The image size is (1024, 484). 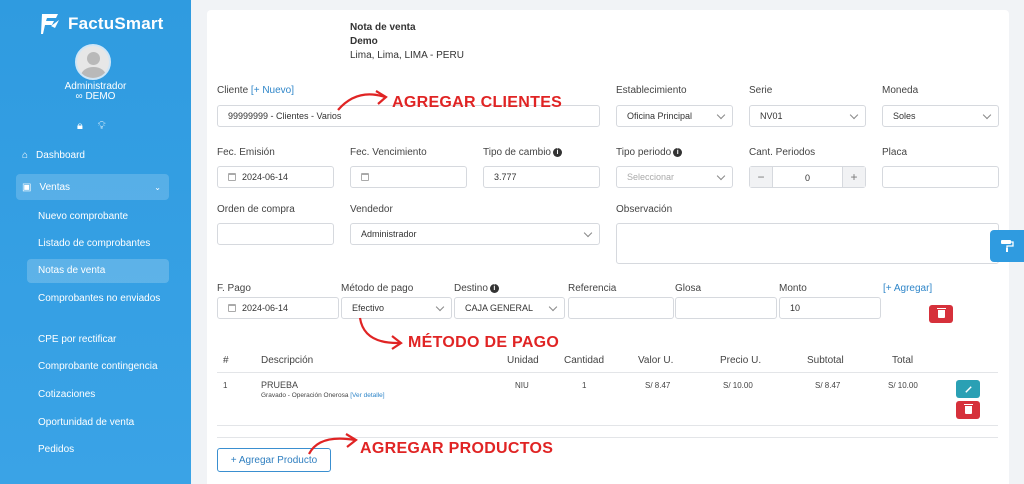 What do you see at coordinates (584, 385) in the screenshot?
I see `row-cantidad: 1` at bounding box center [584, 385].